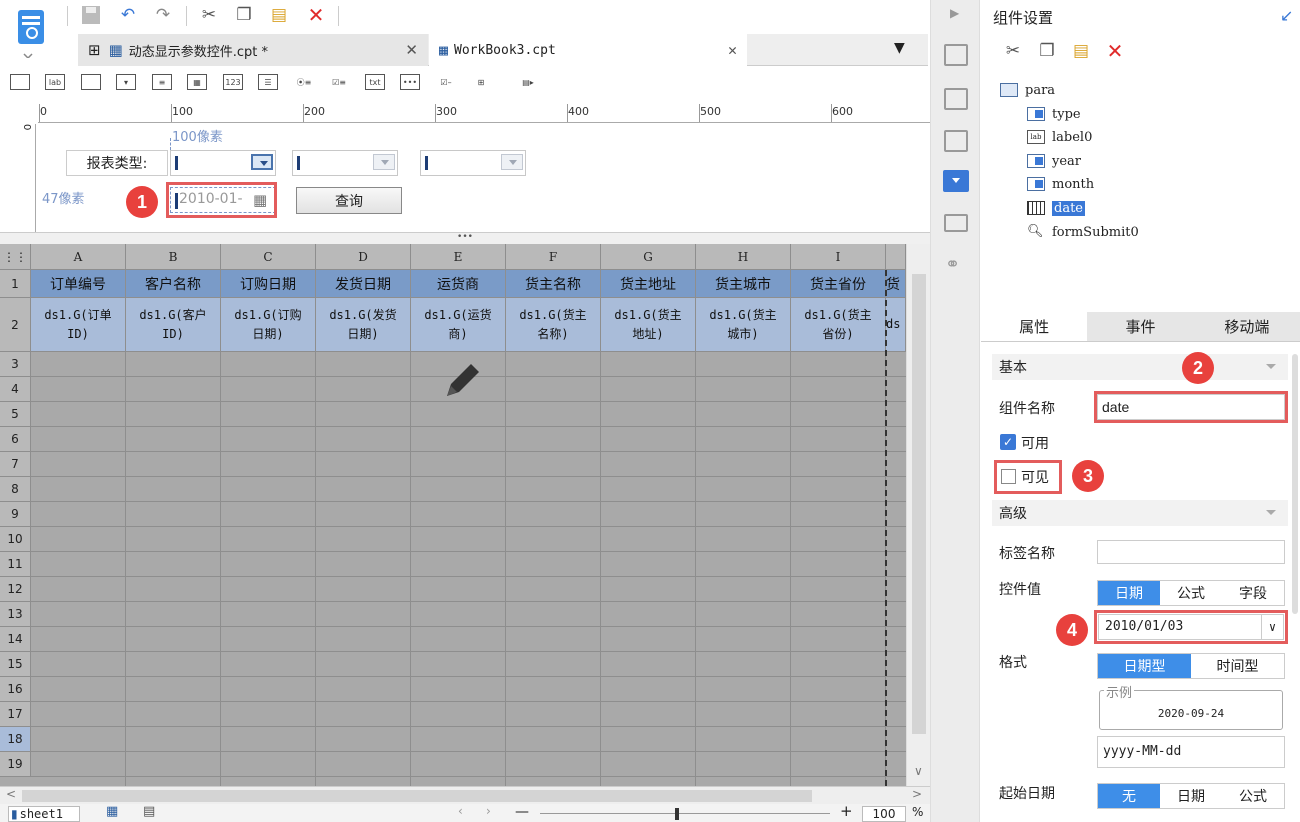 The image size is (1300, 822). I want to click on redo-icon: ↷, so click(163, 15).